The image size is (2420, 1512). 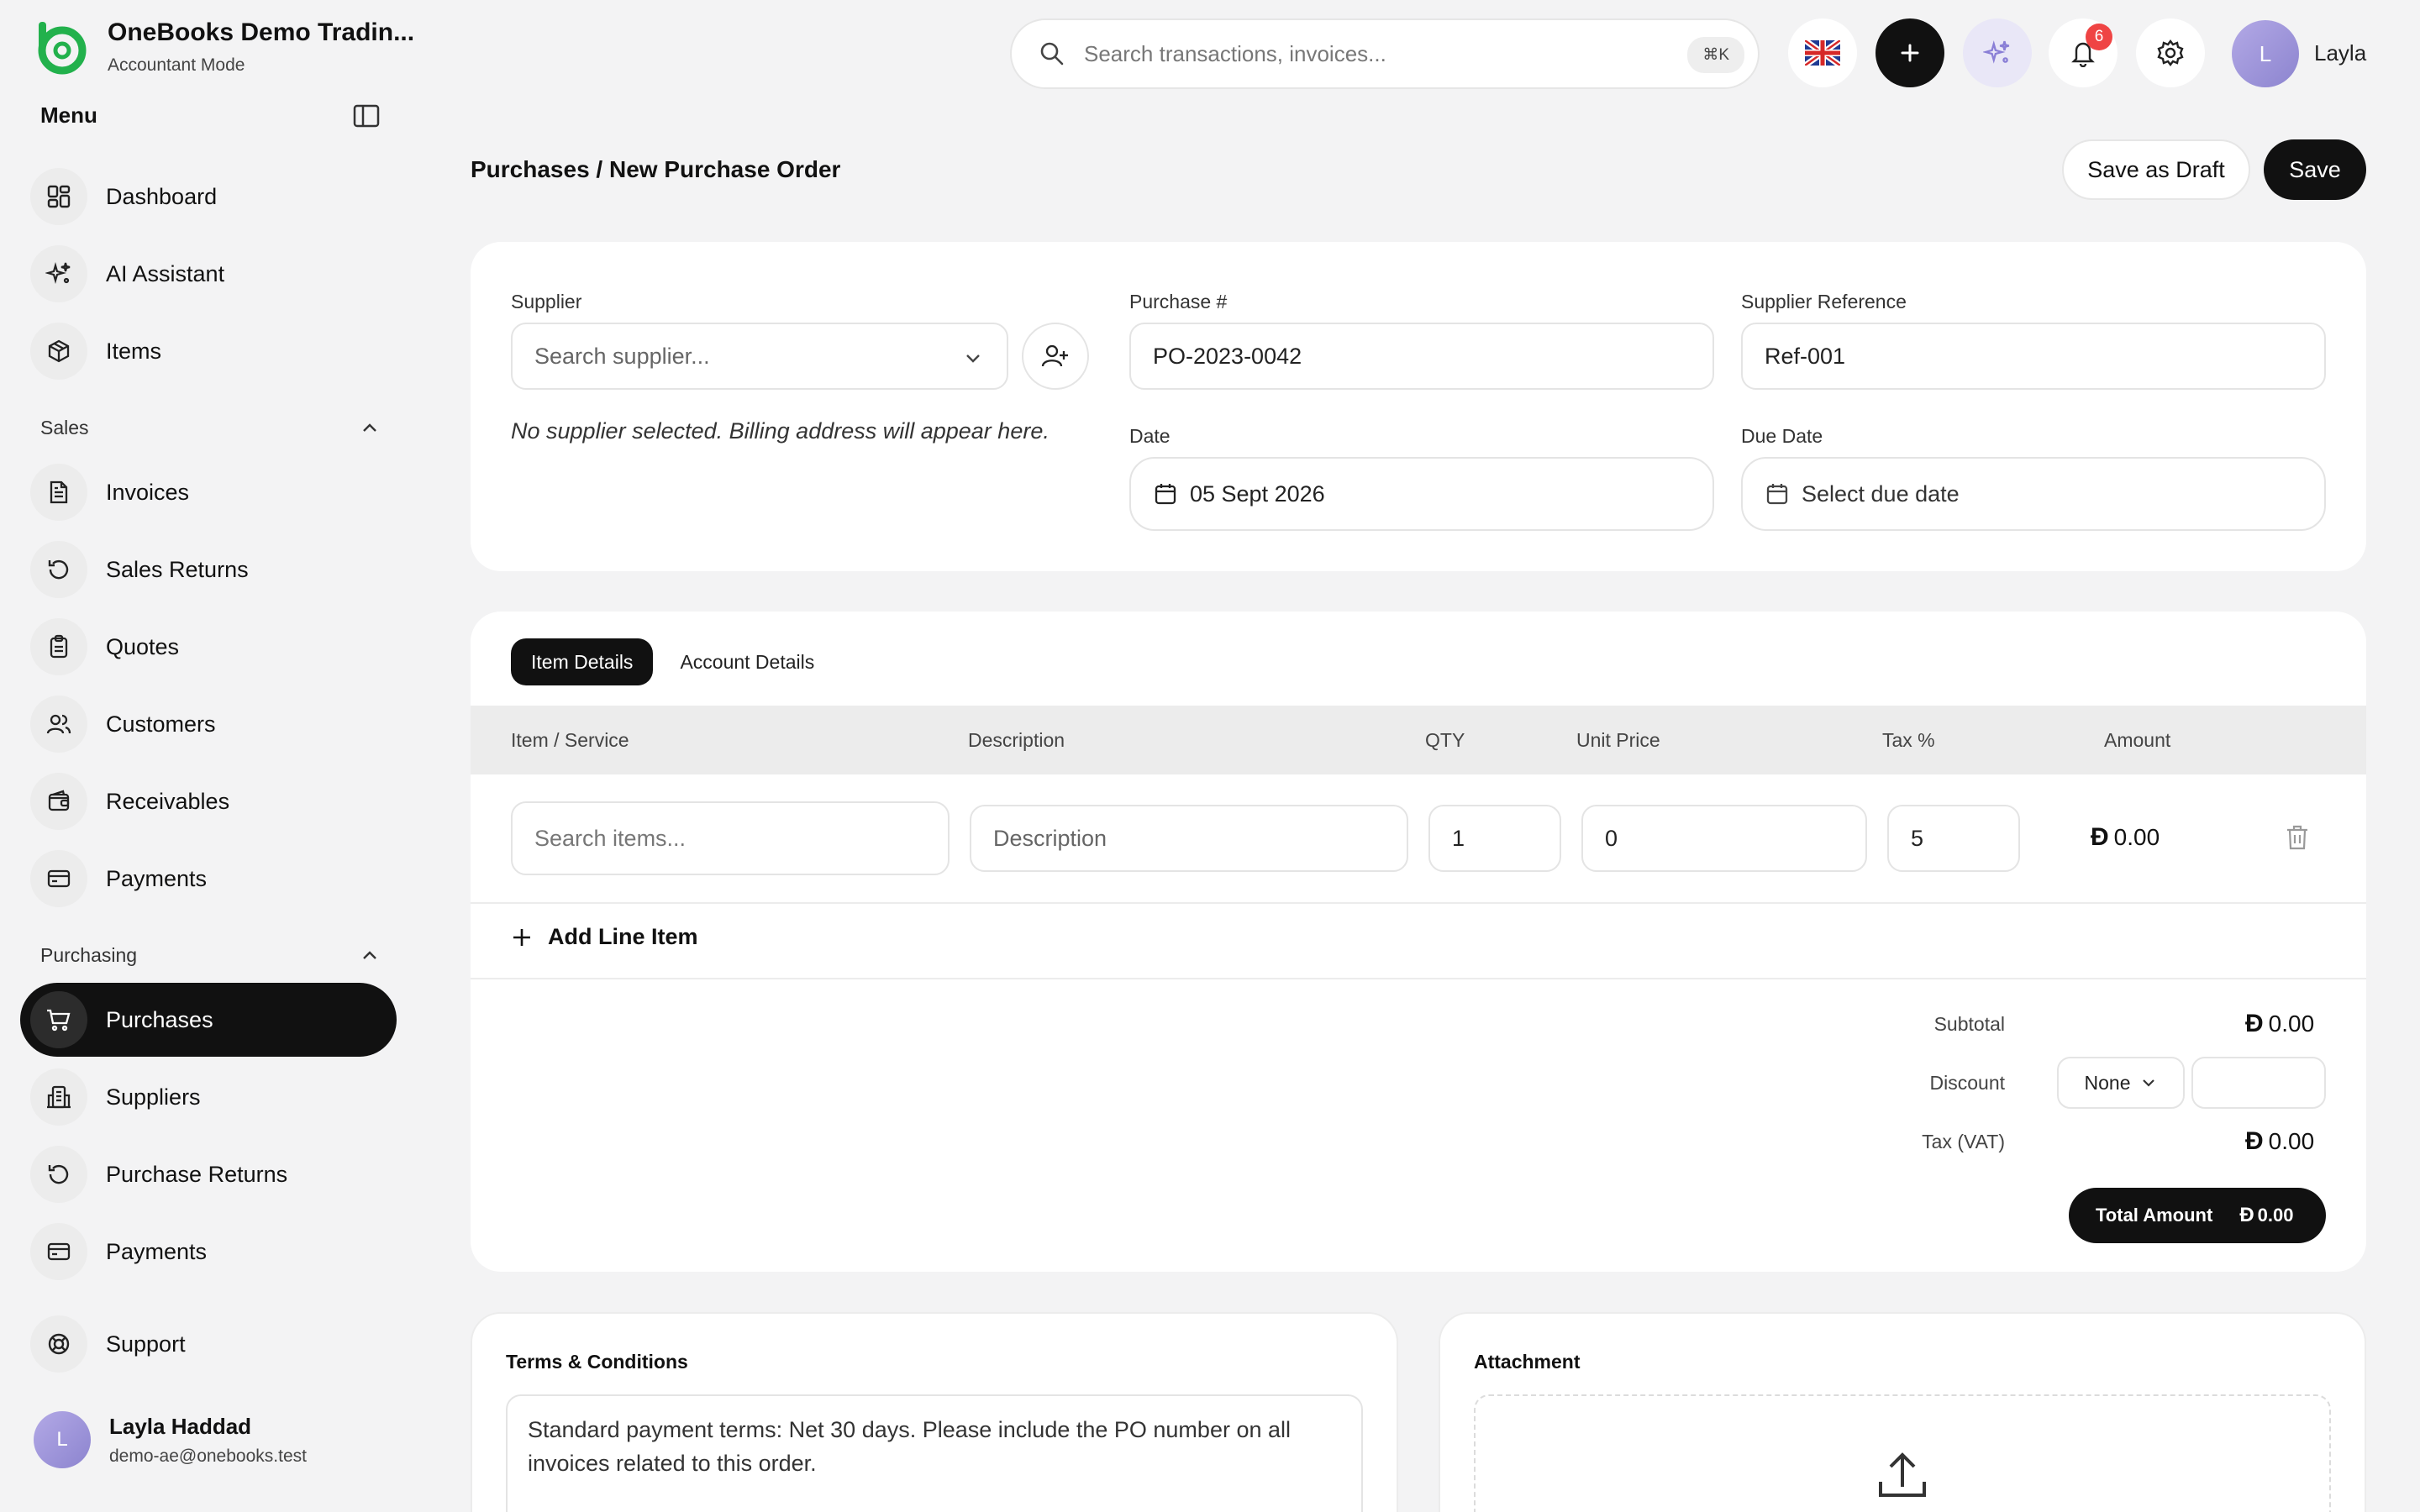 What do you see at coordinates (208, 801) in the screenshot?
I see `sidebar-item-receivables: Receivables` at bounding box center [208, 801].